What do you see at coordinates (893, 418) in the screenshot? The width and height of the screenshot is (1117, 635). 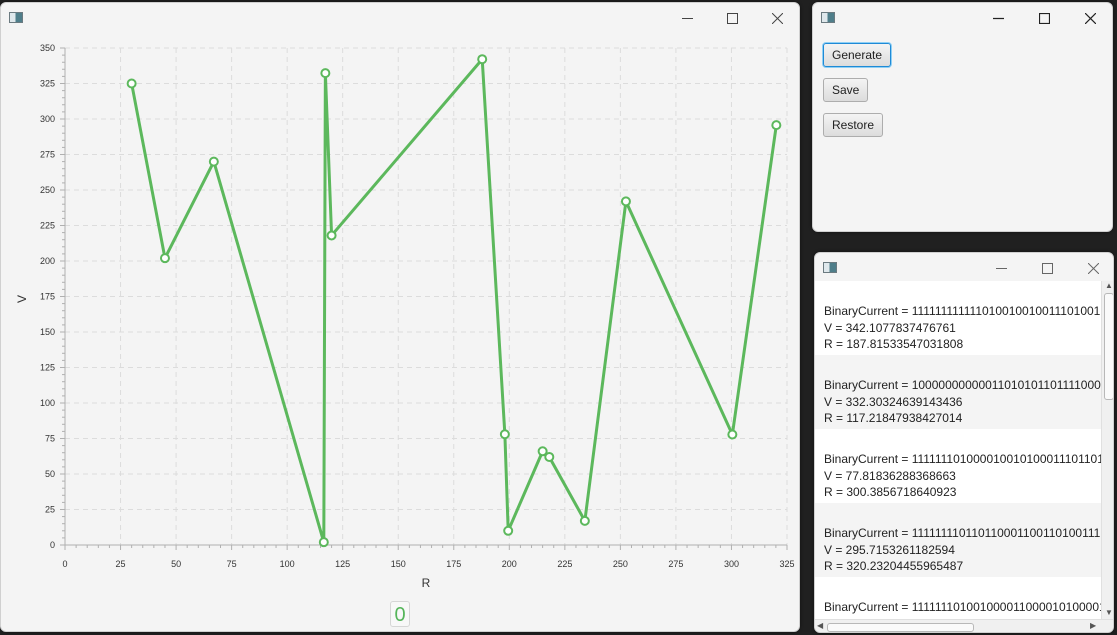 I see `r-value-text: R = 117.21847938427014` at bounding box center [893, 418].